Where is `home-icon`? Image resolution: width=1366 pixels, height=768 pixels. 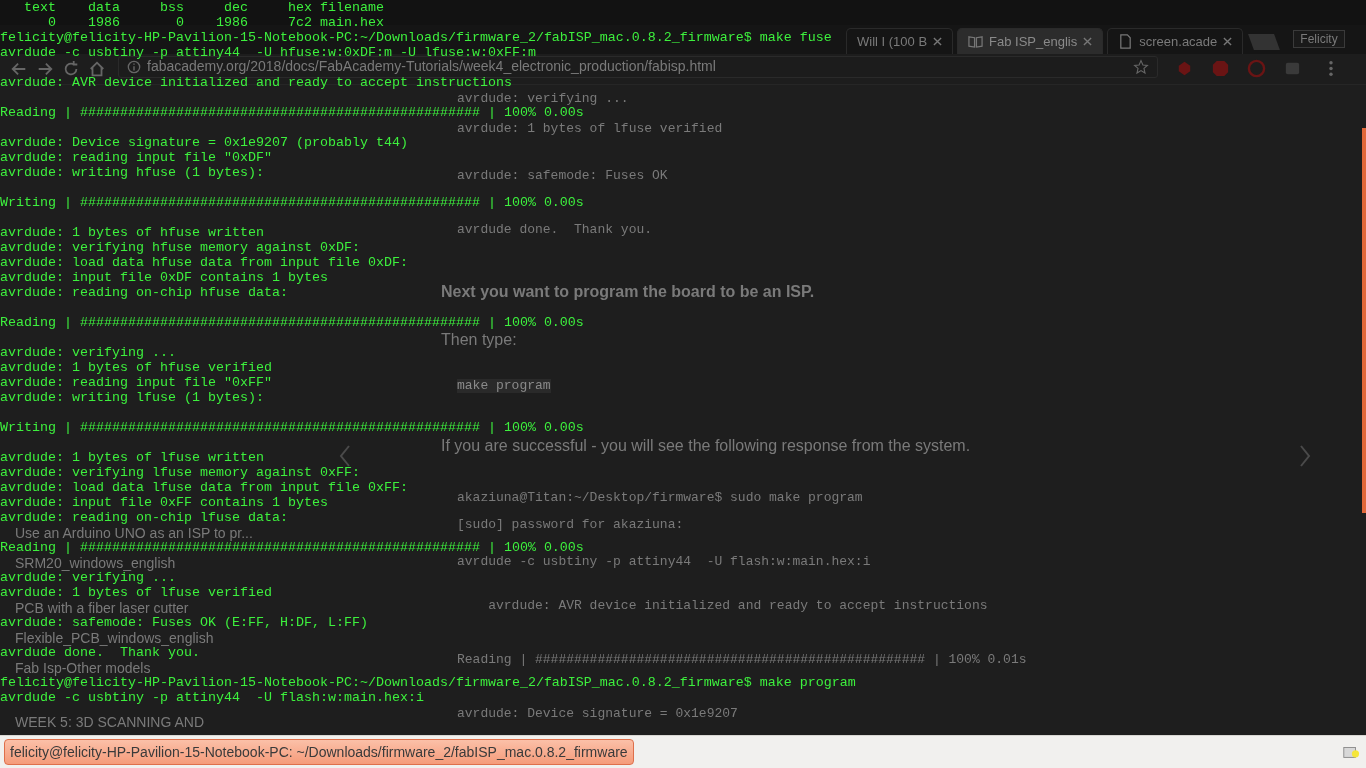 home-icon is located at coordinates (97, 68).